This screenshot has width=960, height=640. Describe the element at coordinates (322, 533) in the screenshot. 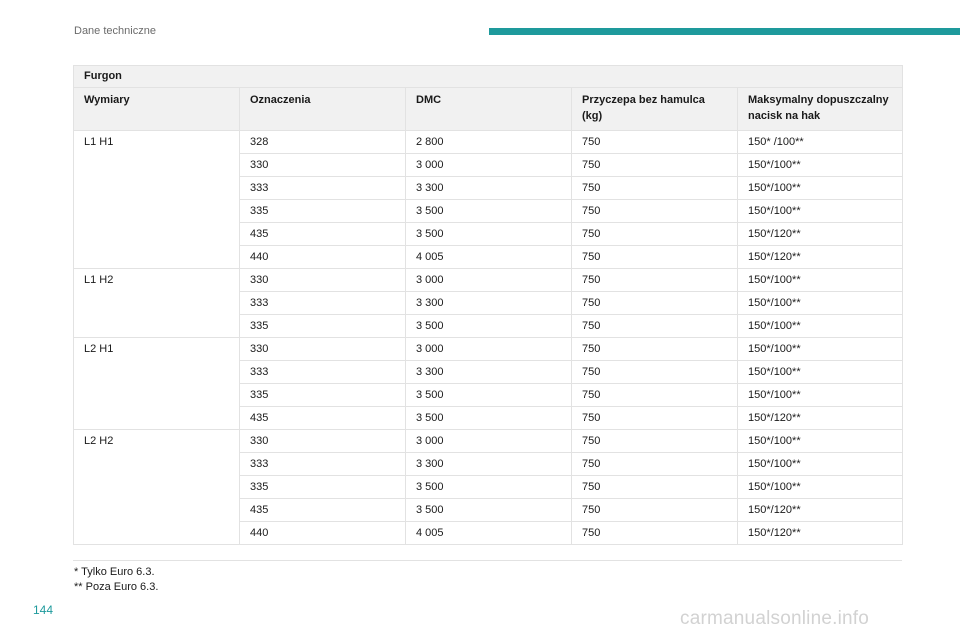

I see `table-cell: 440` at that location.